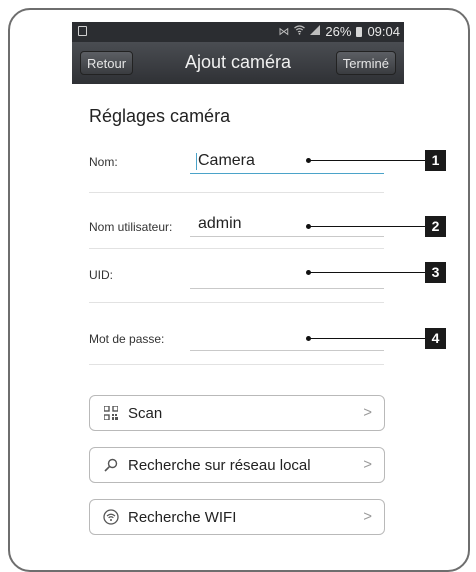 The width and height of the screenshot is (476, 572). I want to click on password-label: Mot de passe:, so click(127, 339).